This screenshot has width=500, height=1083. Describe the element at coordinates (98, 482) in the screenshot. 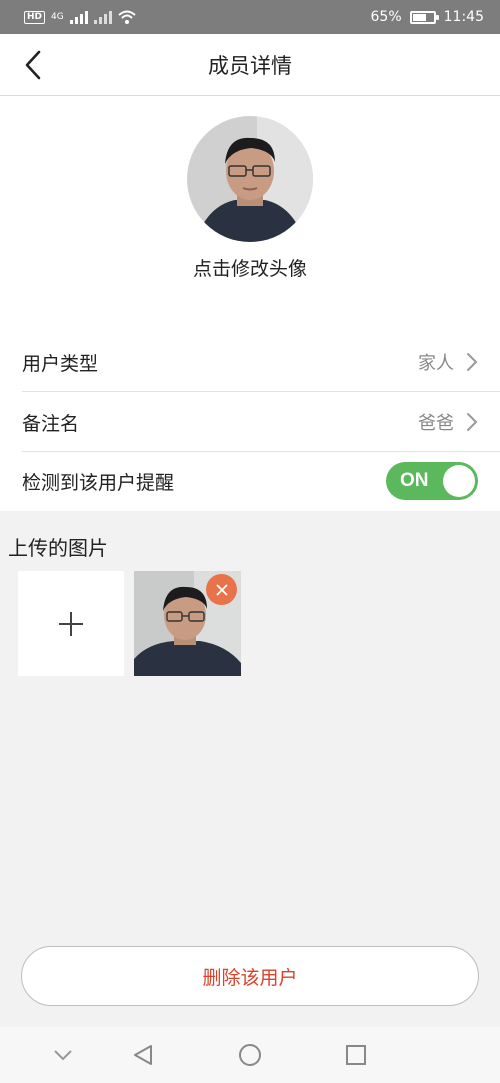

I see `detection-alert-label: 检测到该用户提醒` at that location.